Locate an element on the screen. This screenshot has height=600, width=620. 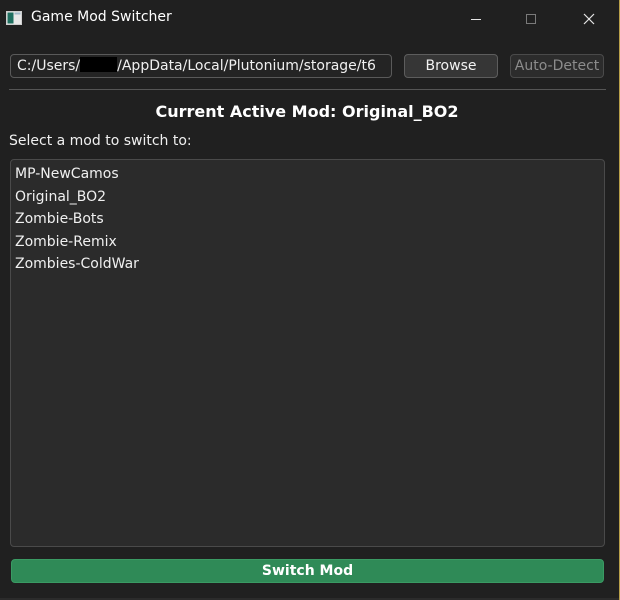
minimize-icon is located at coordinates (476, 19).